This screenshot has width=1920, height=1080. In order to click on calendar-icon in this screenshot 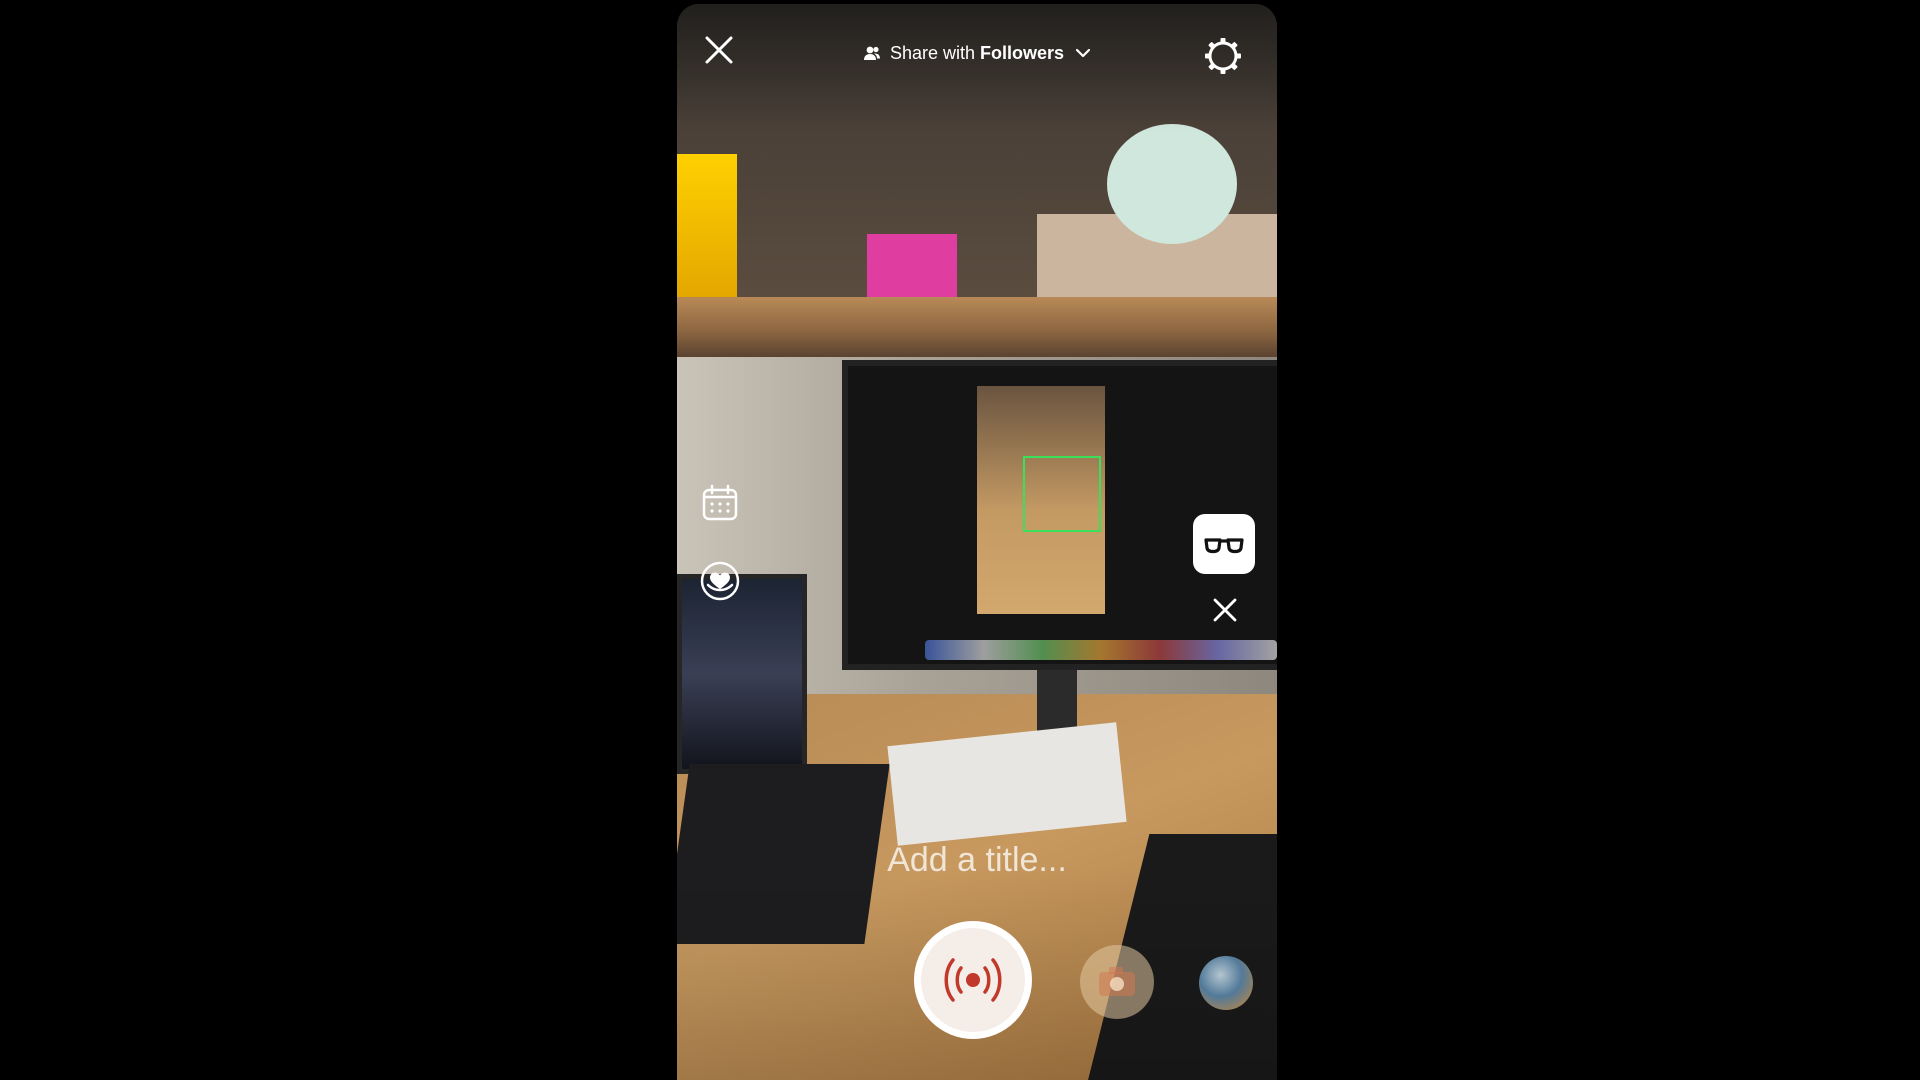, I will do `click(720, 502)`.